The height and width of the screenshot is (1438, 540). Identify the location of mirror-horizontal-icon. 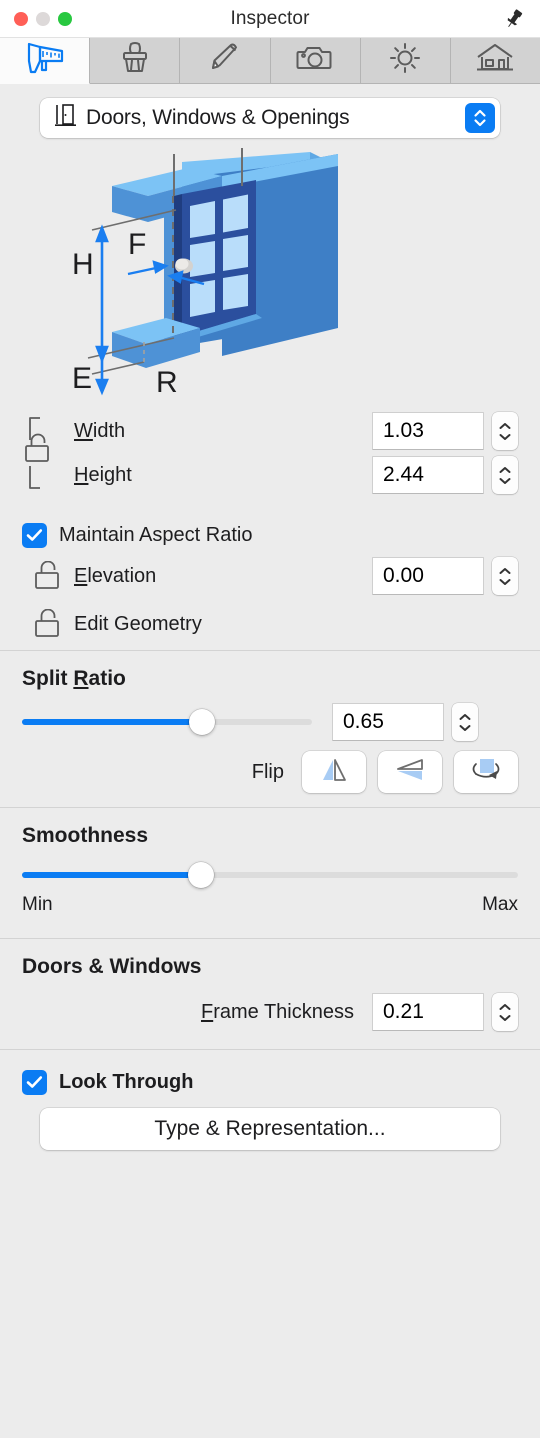
(334, 772).